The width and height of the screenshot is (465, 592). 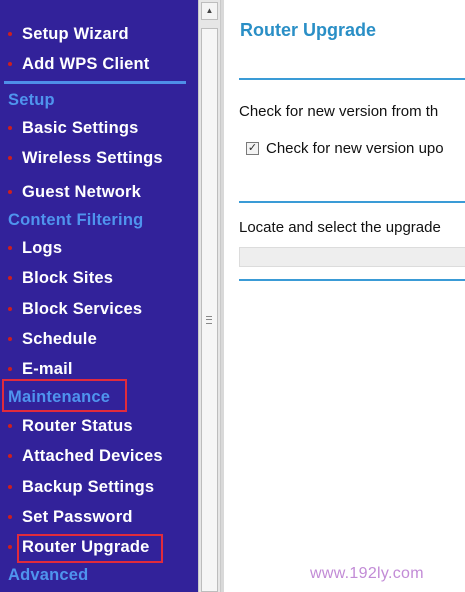 I want to click on nav-heading-advanced: Advanced, so click(x=48, y=575).